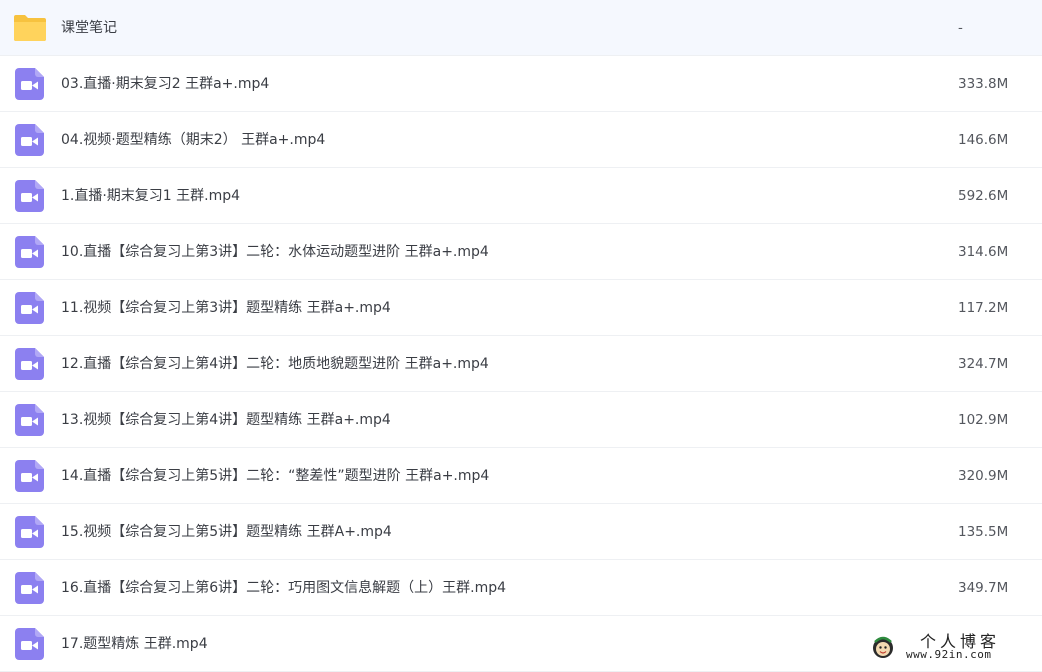 The image size is (1042, 672). What do you see at coordinates (521, 308) in the screenshot?
I see `file-row: 11.视频【综合复习上第3讲】题型精练 王群a+.mp4 117.2M` at bounding box center [521, 308].